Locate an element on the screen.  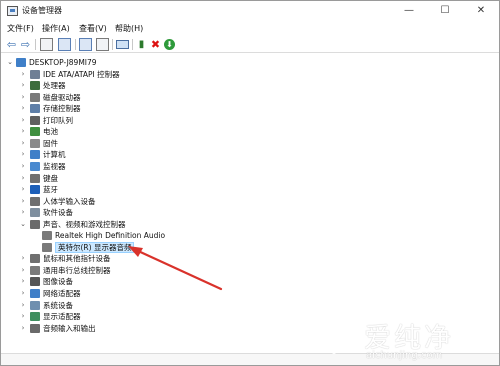
printer-icon is located at coordinates (35, 120).